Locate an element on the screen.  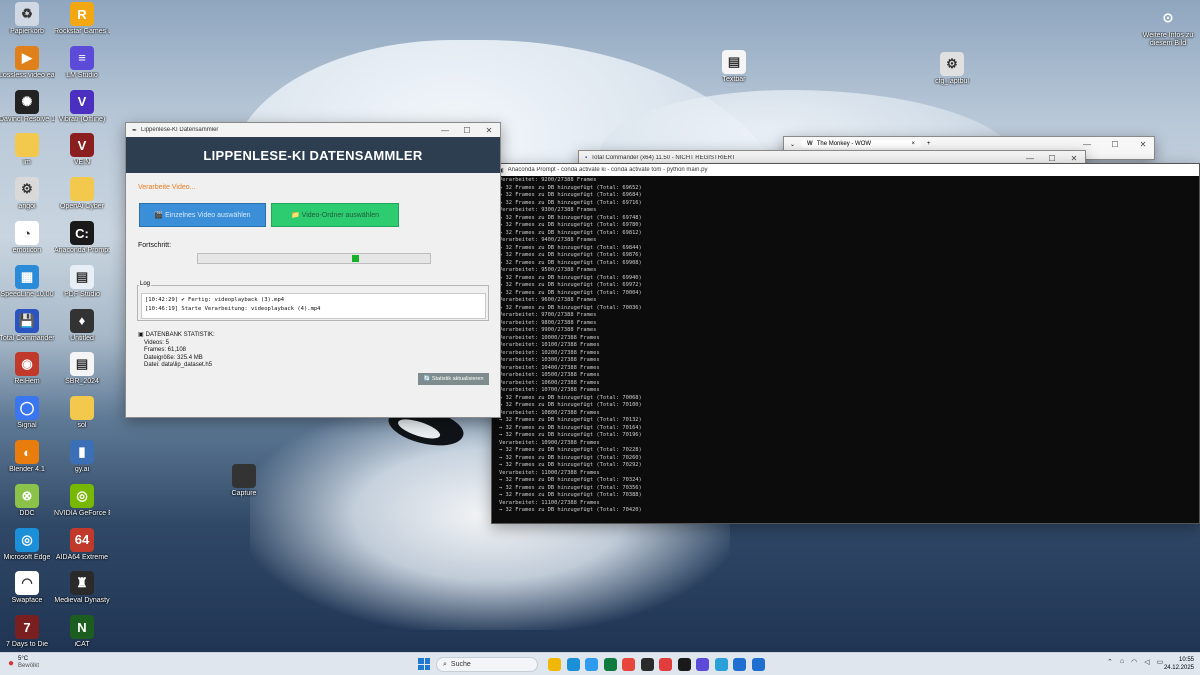
desktop-app-icon: ◠ is located at coordinates (27, 583).